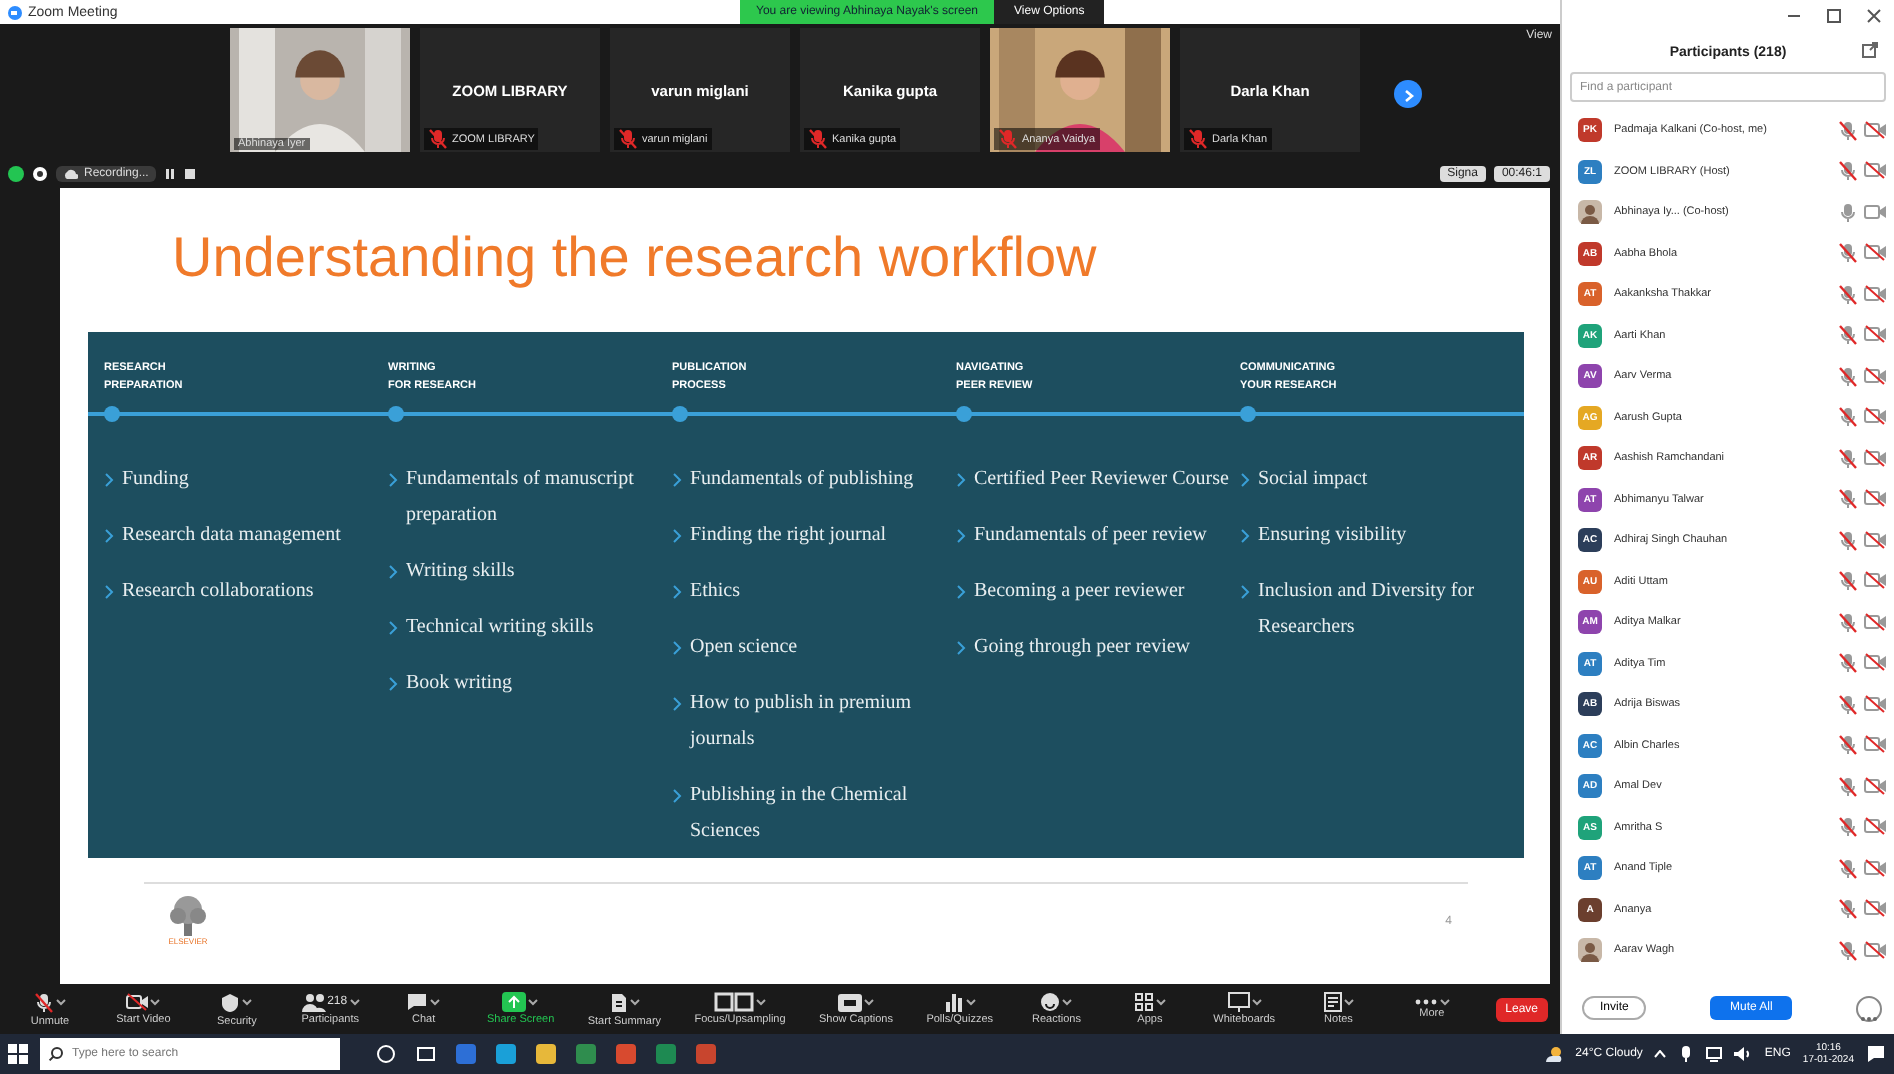 The image size is (1894, 1074). Describe the element at coordinates (313, 1002) in the screenshot. I see `people-icon` at that location.